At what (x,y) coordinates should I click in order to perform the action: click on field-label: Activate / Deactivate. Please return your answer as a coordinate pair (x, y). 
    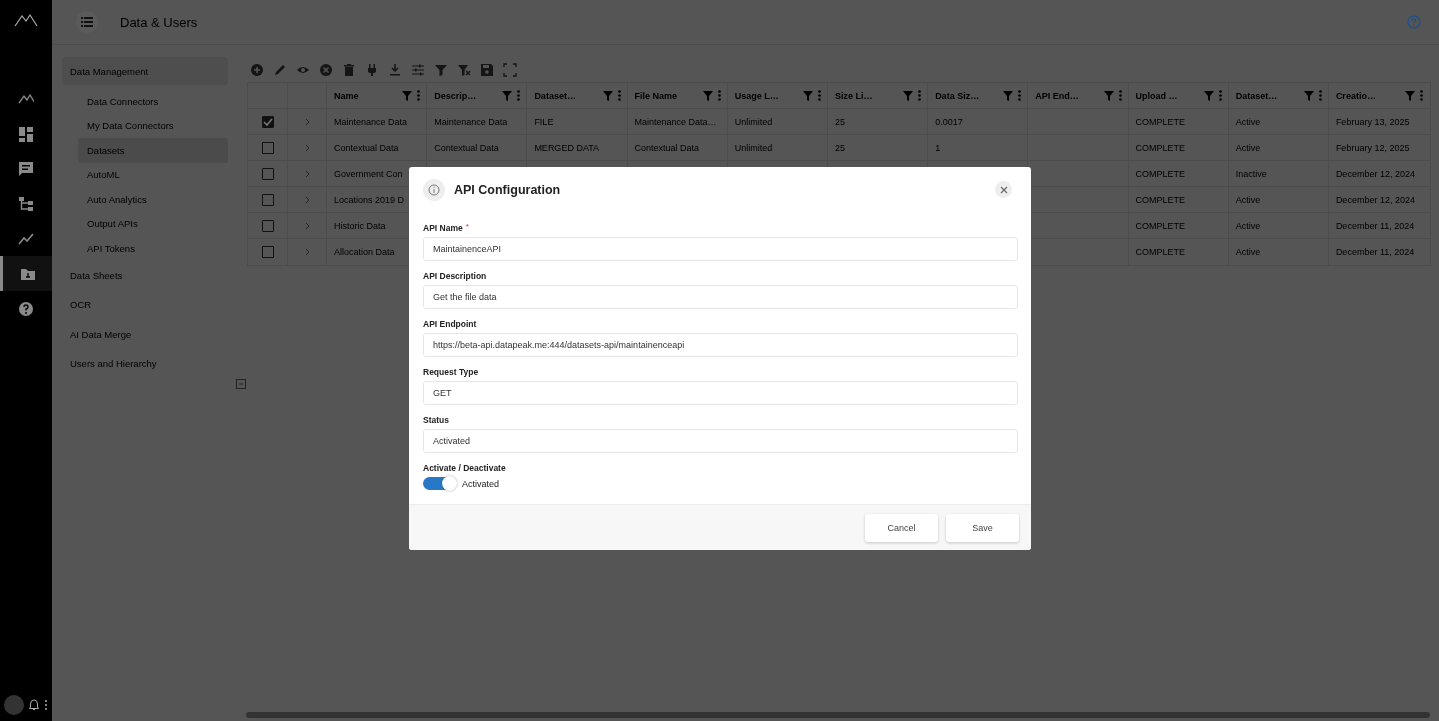
    Looking at the image, I should click on (464, 468).